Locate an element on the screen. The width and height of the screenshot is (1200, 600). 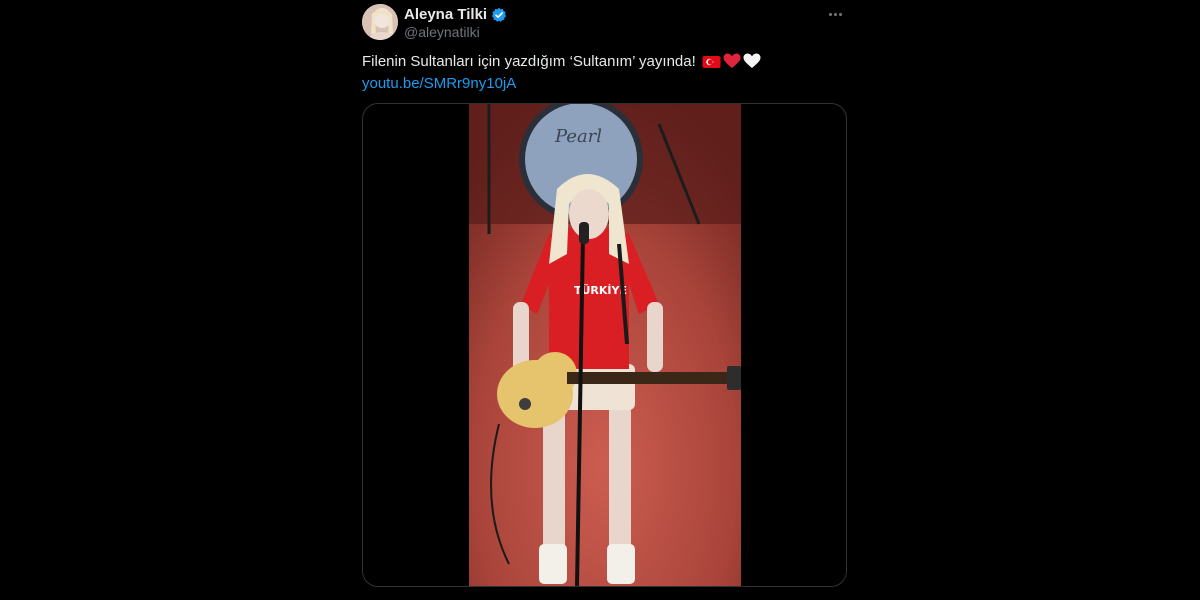
video-link: youtu.be/SMRr9ny10jA is located at coordinates (439, 84).